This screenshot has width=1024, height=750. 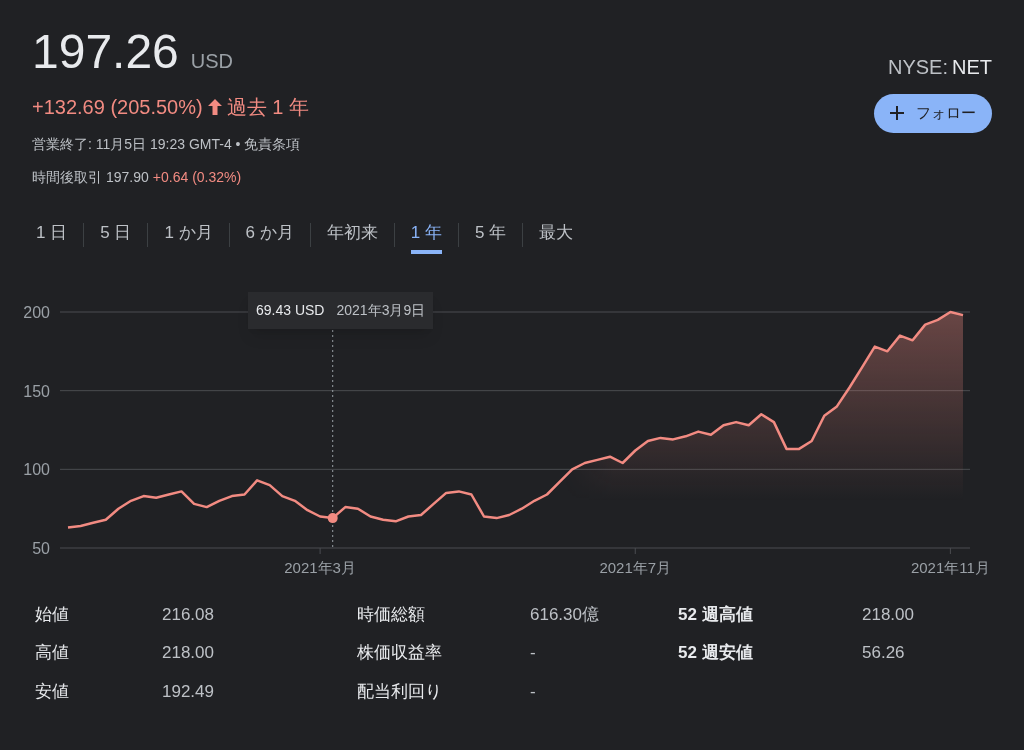 I want to click on stat-label: 高値, so click(x=52, y=653).